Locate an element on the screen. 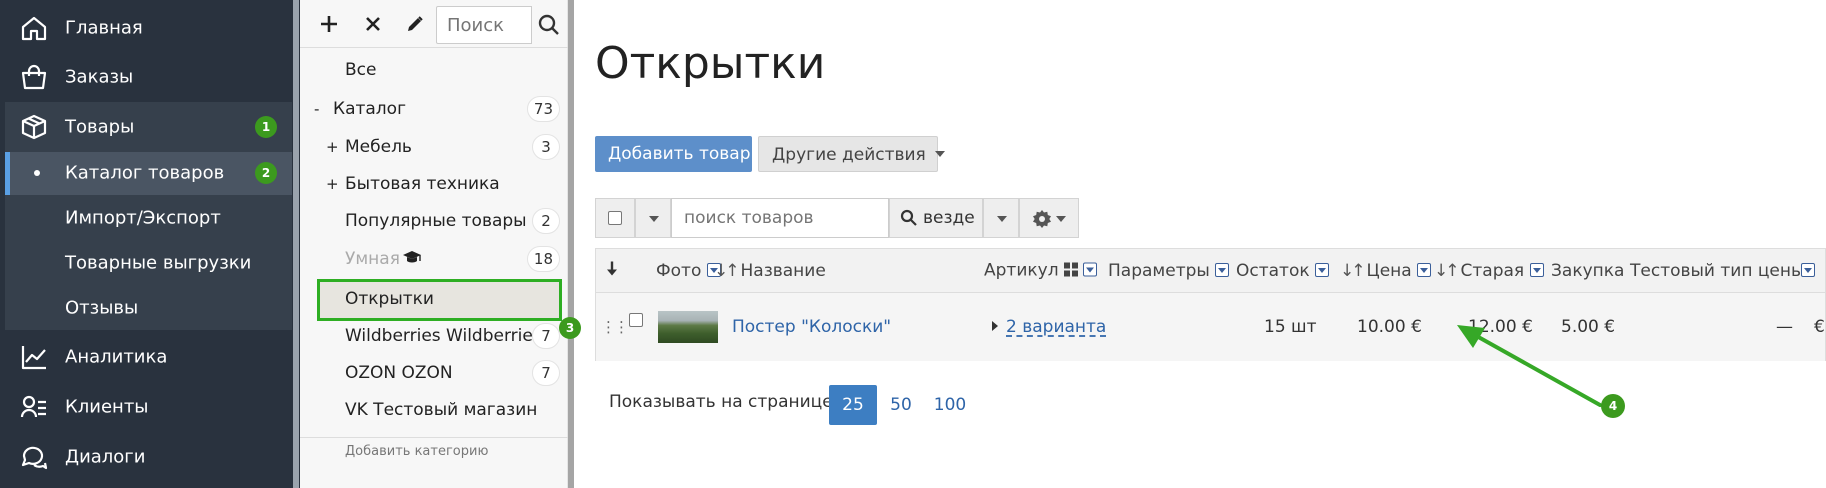  search-scope-button: везде is located at coordinates (936, 218).